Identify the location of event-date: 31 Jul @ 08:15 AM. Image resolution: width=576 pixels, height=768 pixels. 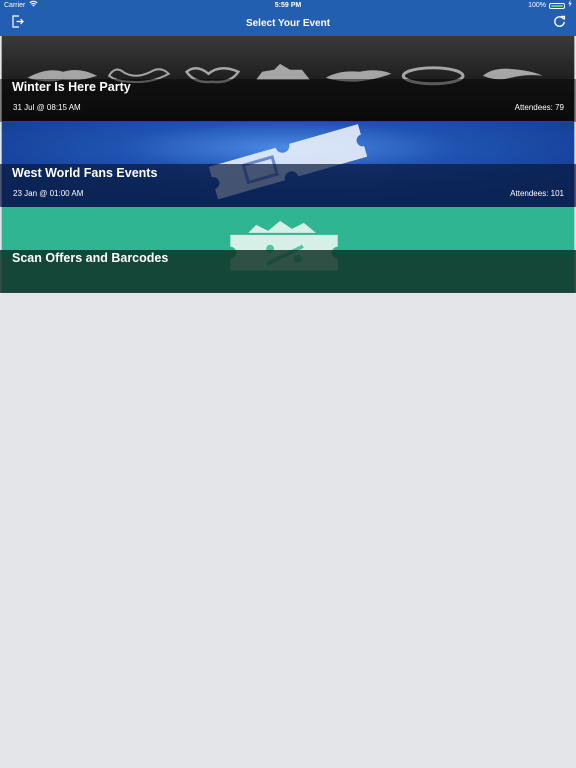
(47, 107).